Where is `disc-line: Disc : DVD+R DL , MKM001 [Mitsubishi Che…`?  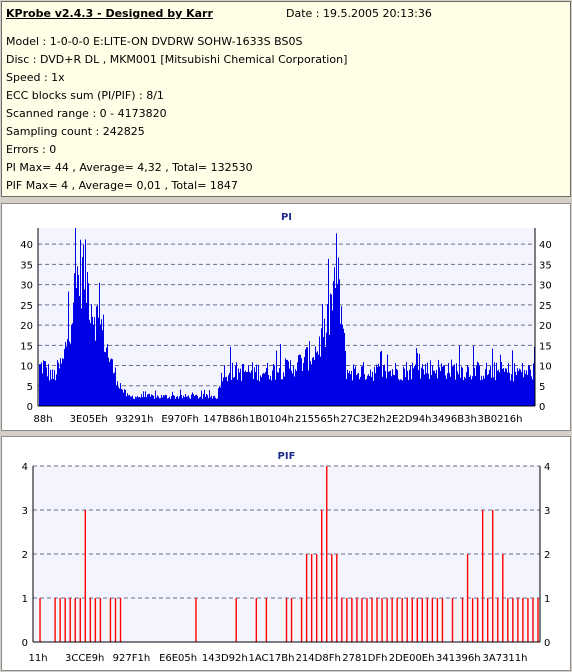 disc-line: Disc : DVD+R DL , MKM001 [Mitsubishi Che… is located at coordinates (177, 59).